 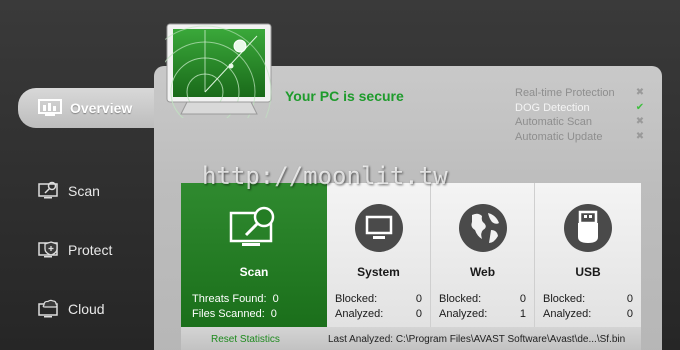 What do you see at coordinates (588, 272) in the screenshot?
I see `tile-title: USB` at bounding box center [588, 272].